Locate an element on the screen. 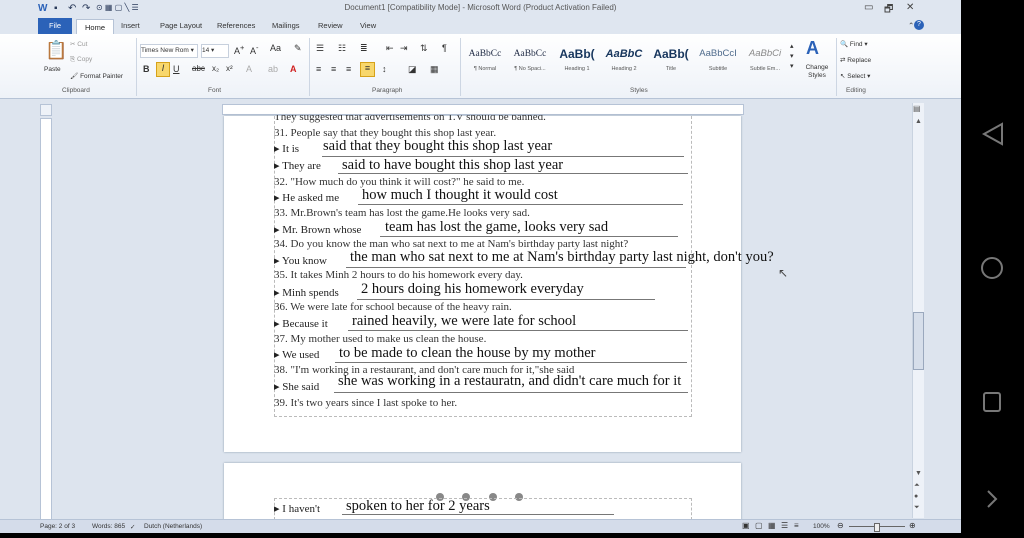 The height and width of the screenshot is (538, 1024). sort-icon: ⇅ is located at coordinates (424, 48).